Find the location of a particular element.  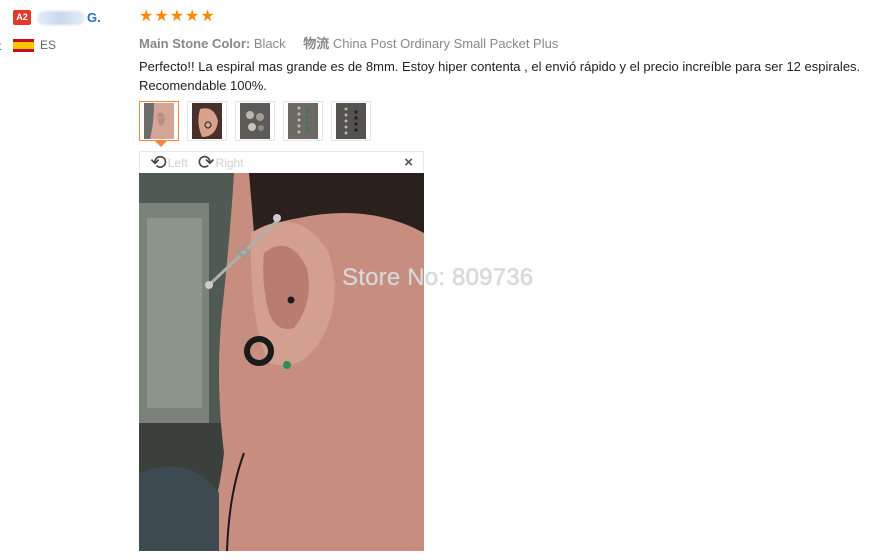

store-watermark: Store No: 809736 is located at coordinates (438, 277).